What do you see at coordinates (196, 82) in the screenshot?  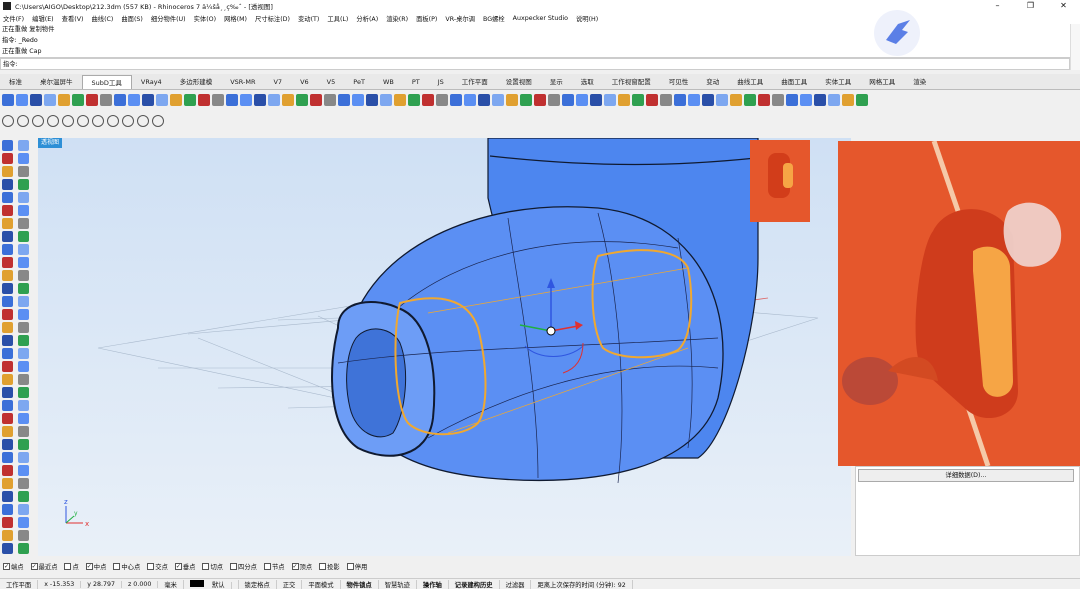 I see `toolbar-tab: 多边形建模` at bounding box center [196, 82].